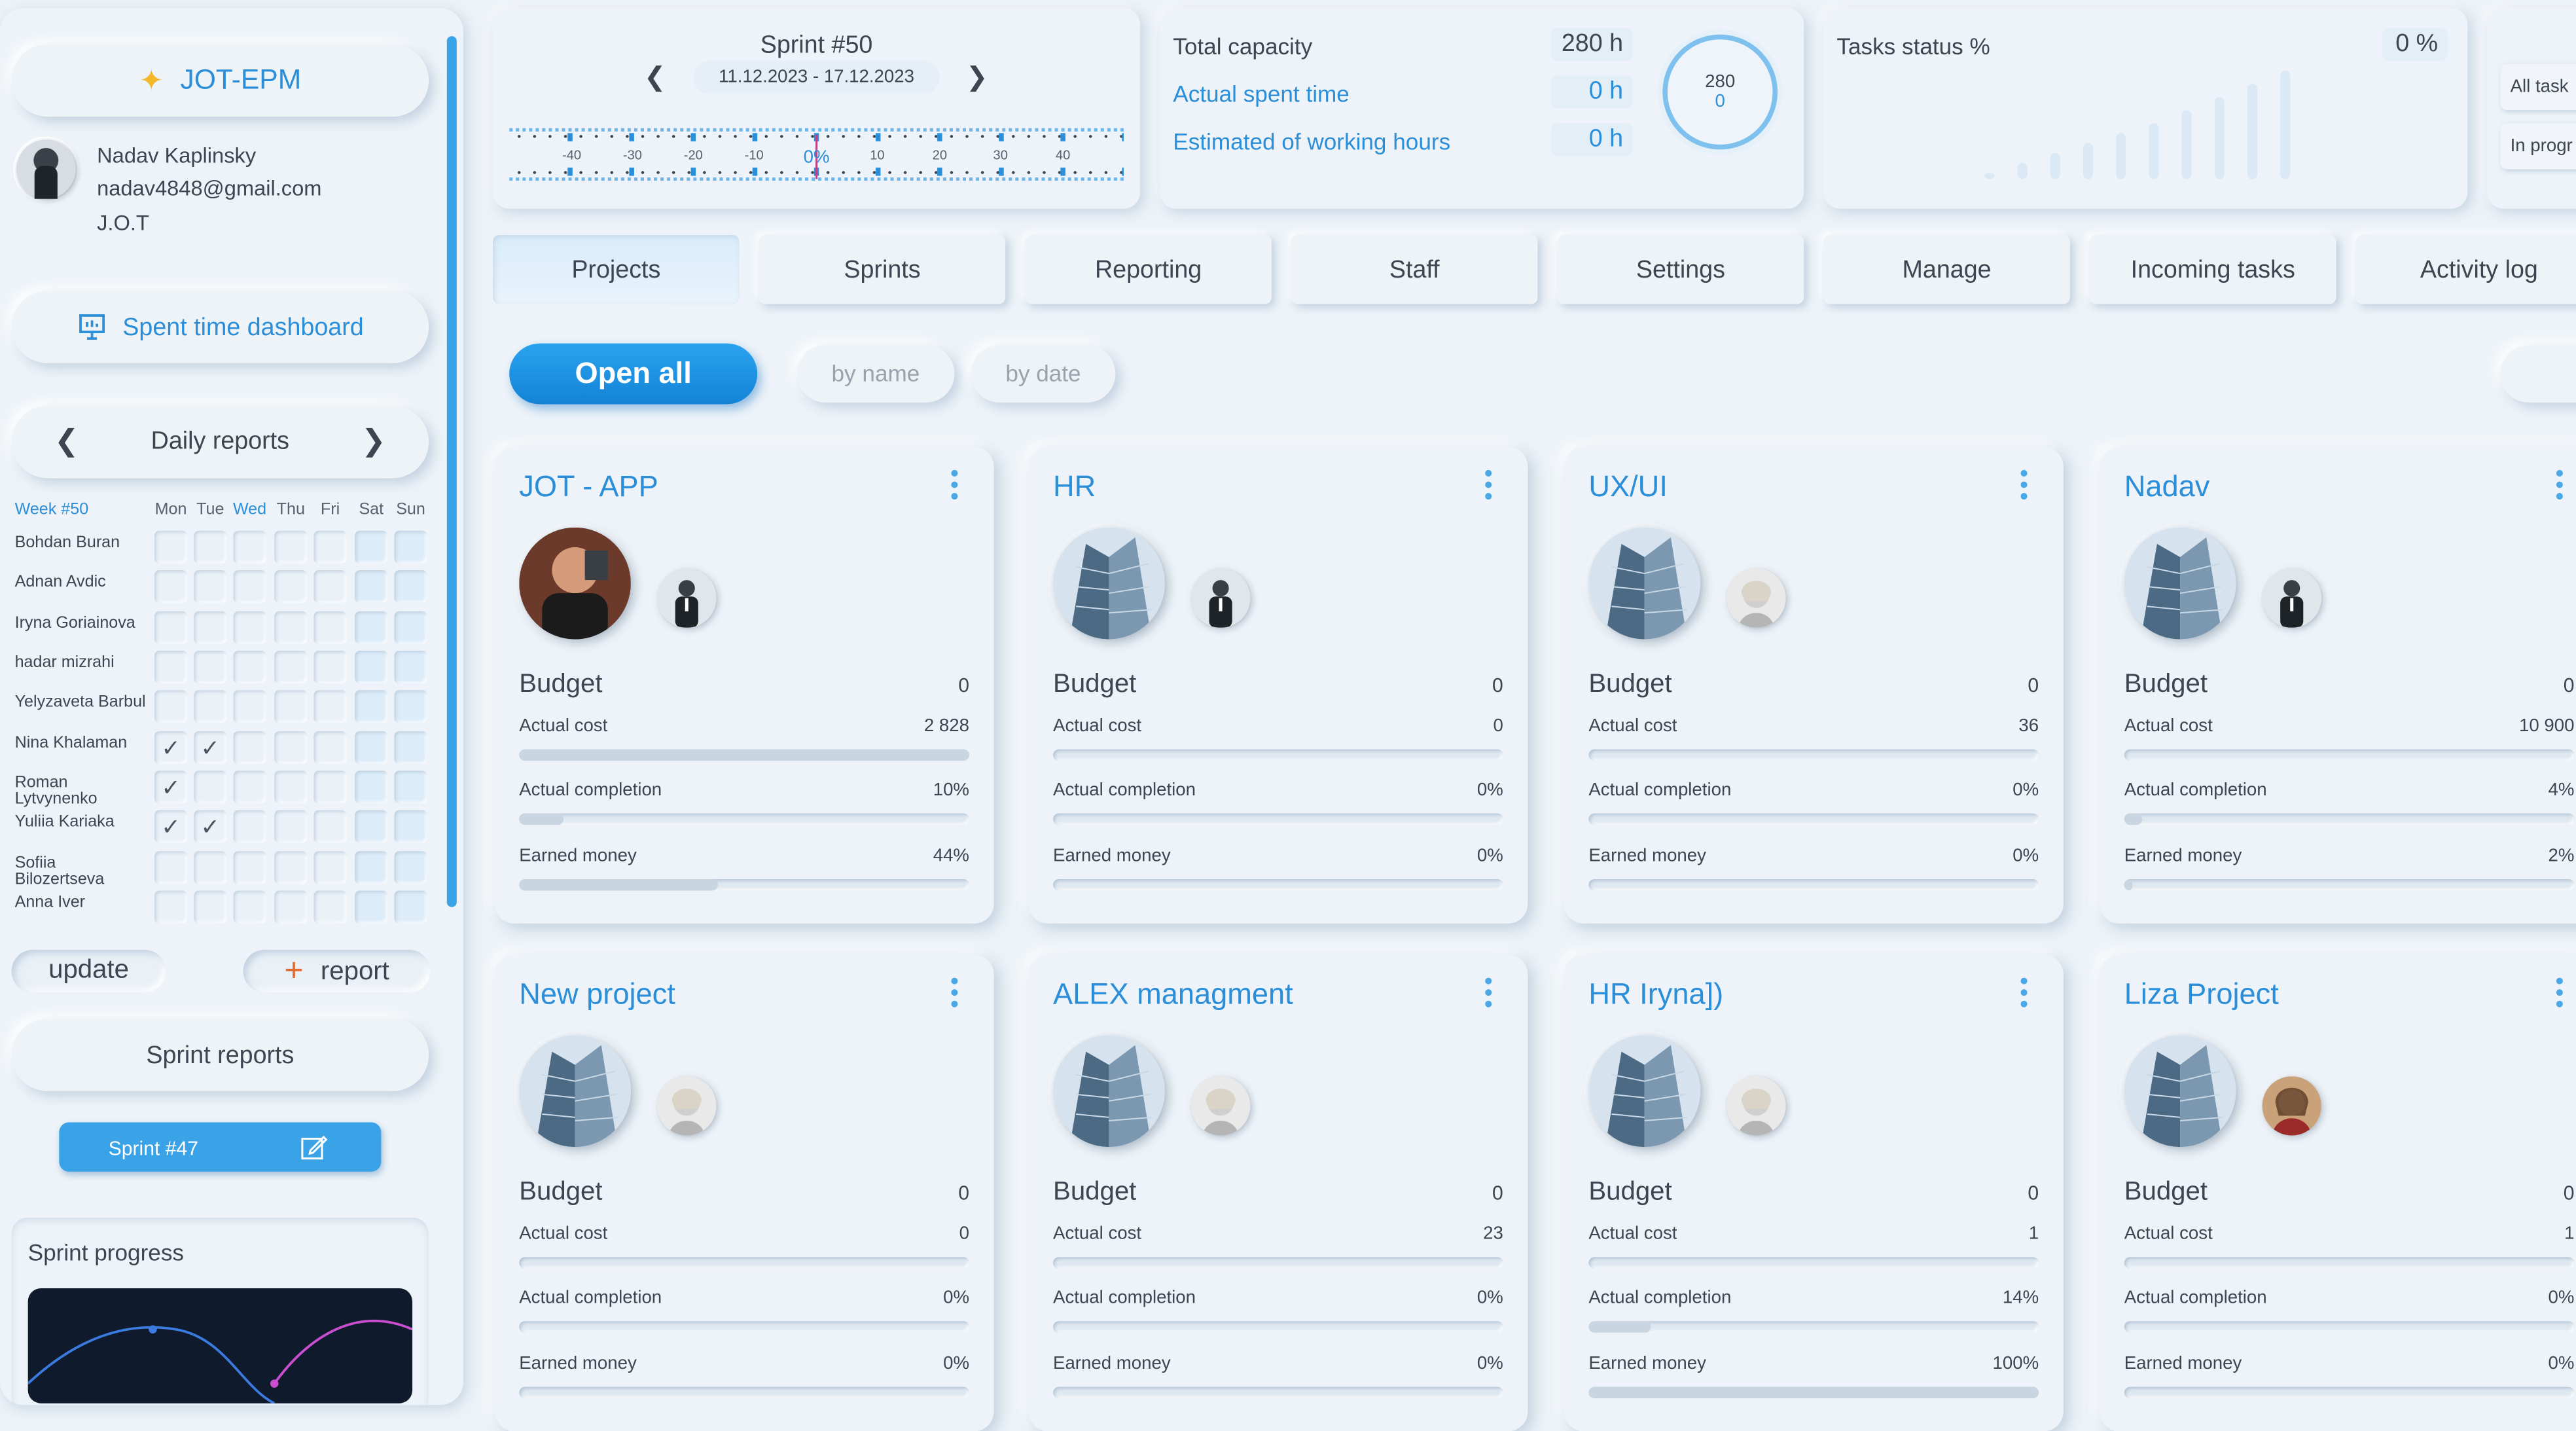  Describe the element at coordinates (2167, 487) in the screenshot. I see `project-name: Nadav` at that location.